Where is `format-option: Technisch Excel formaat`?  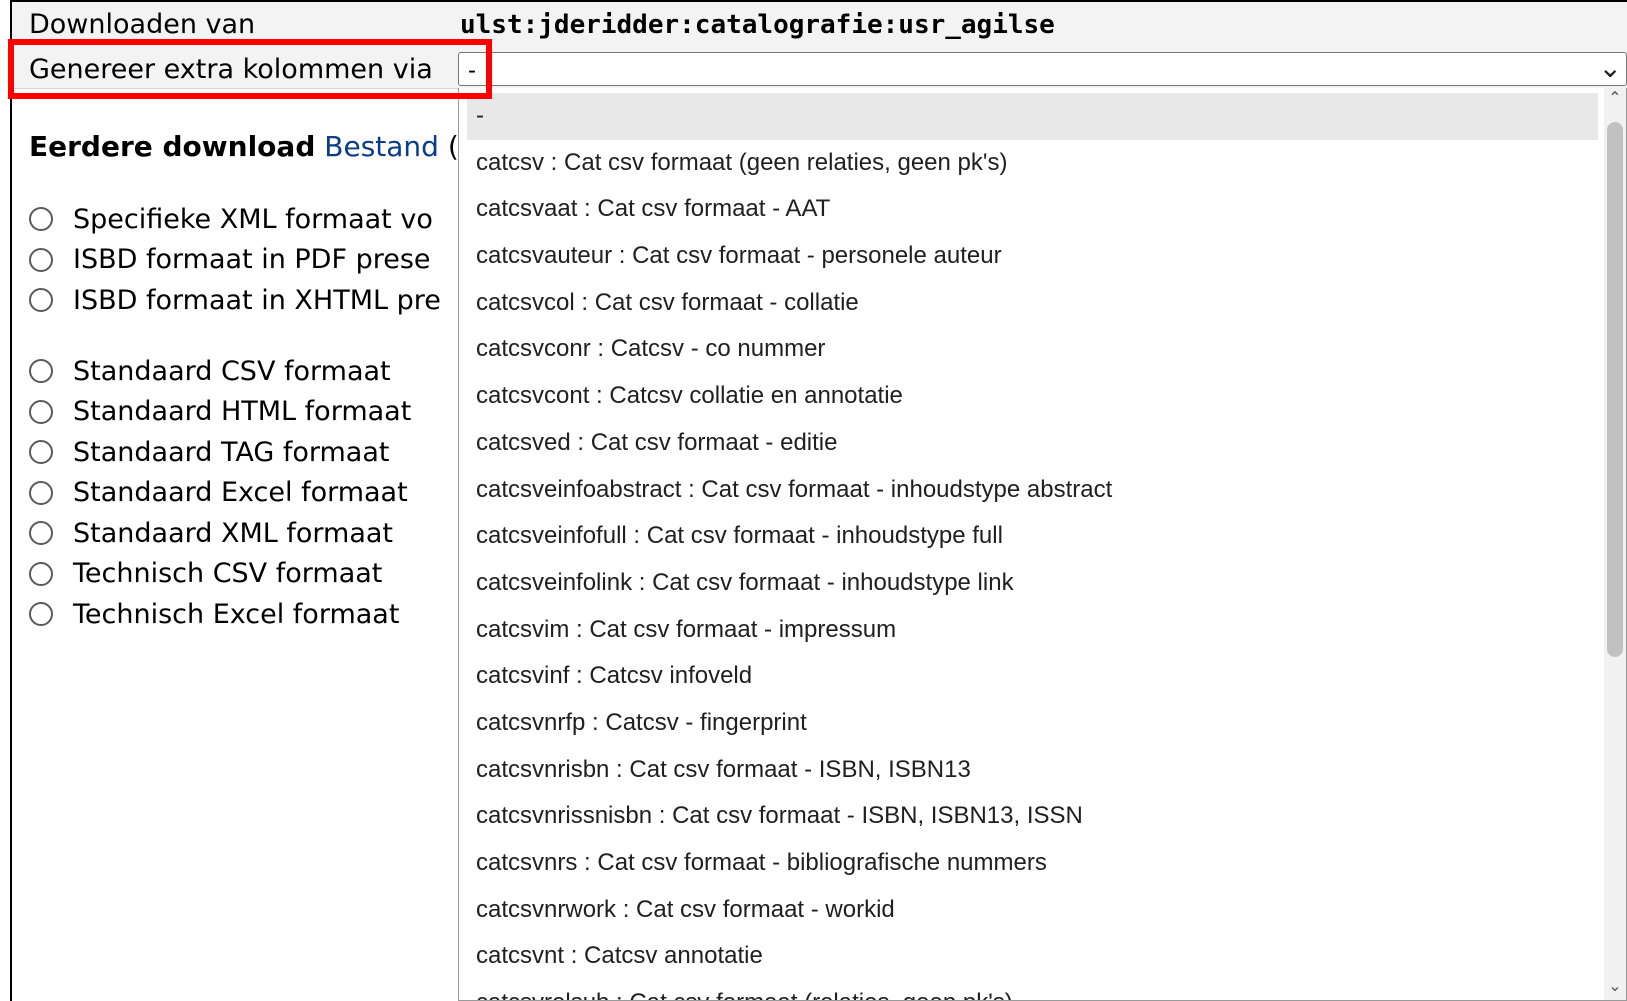
format-option: Technisch Excel formaat is located at coordinates (220, 614).